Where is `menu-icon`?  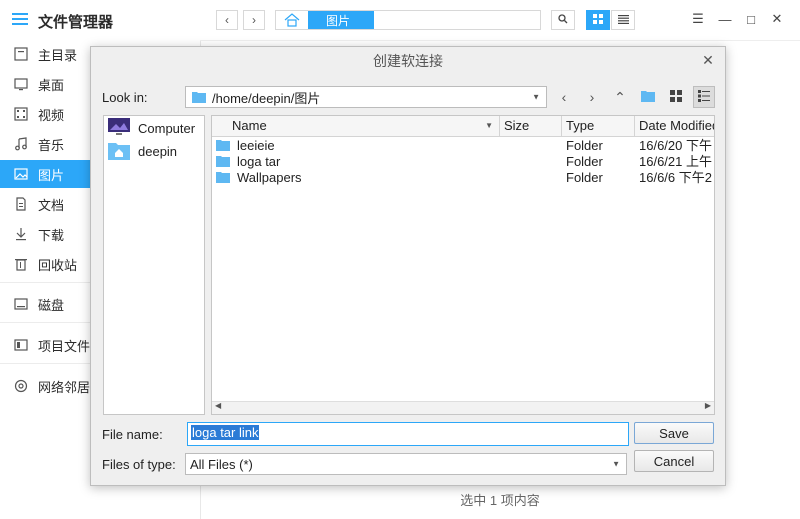 menu-icon is located at coordinates (20, 21).